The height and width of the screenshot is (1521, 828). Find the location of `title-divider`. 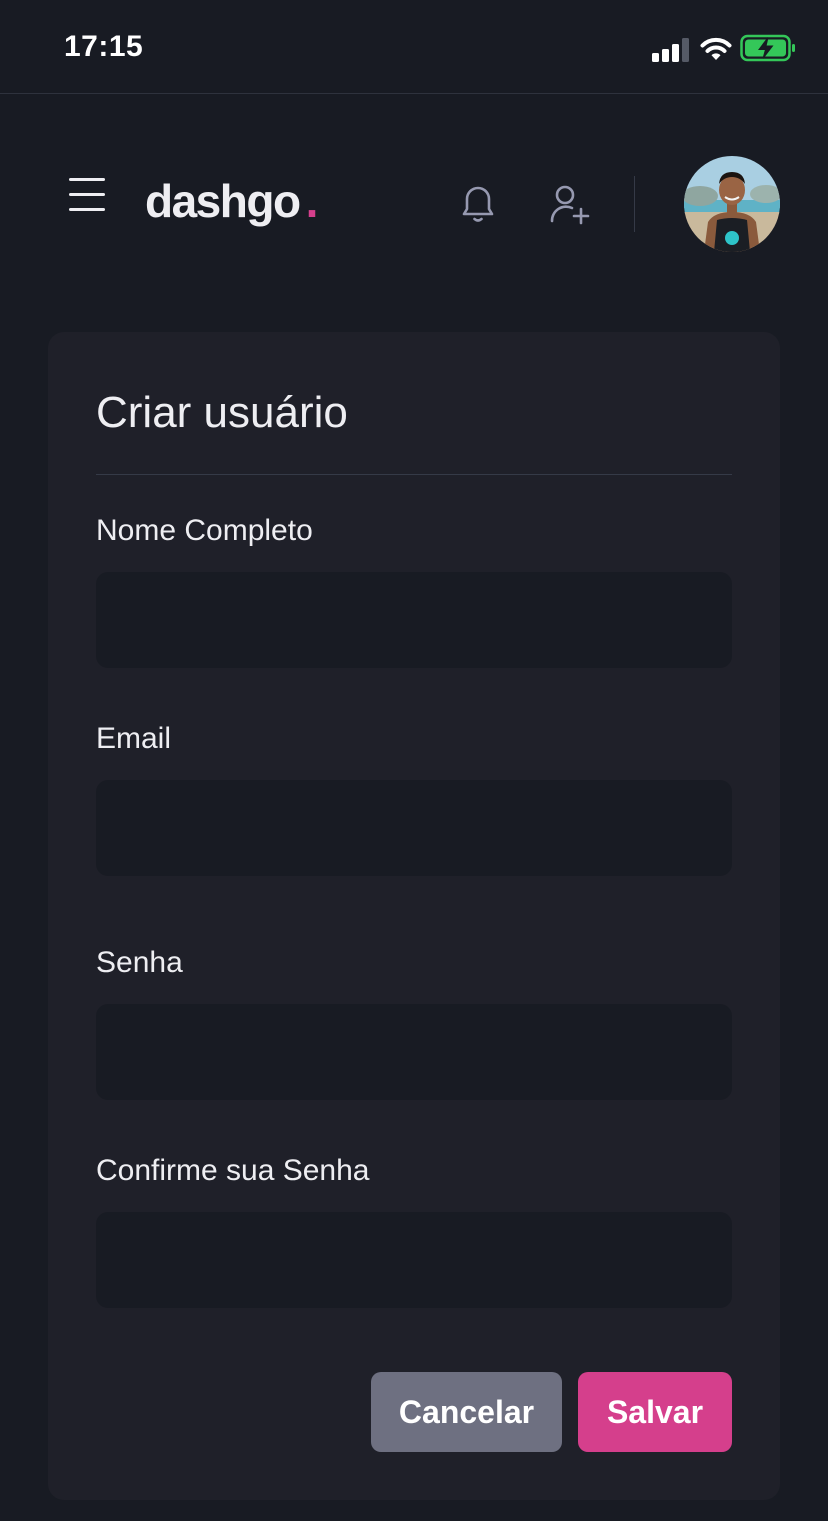

title-divider is located at coordinates (414, 474).